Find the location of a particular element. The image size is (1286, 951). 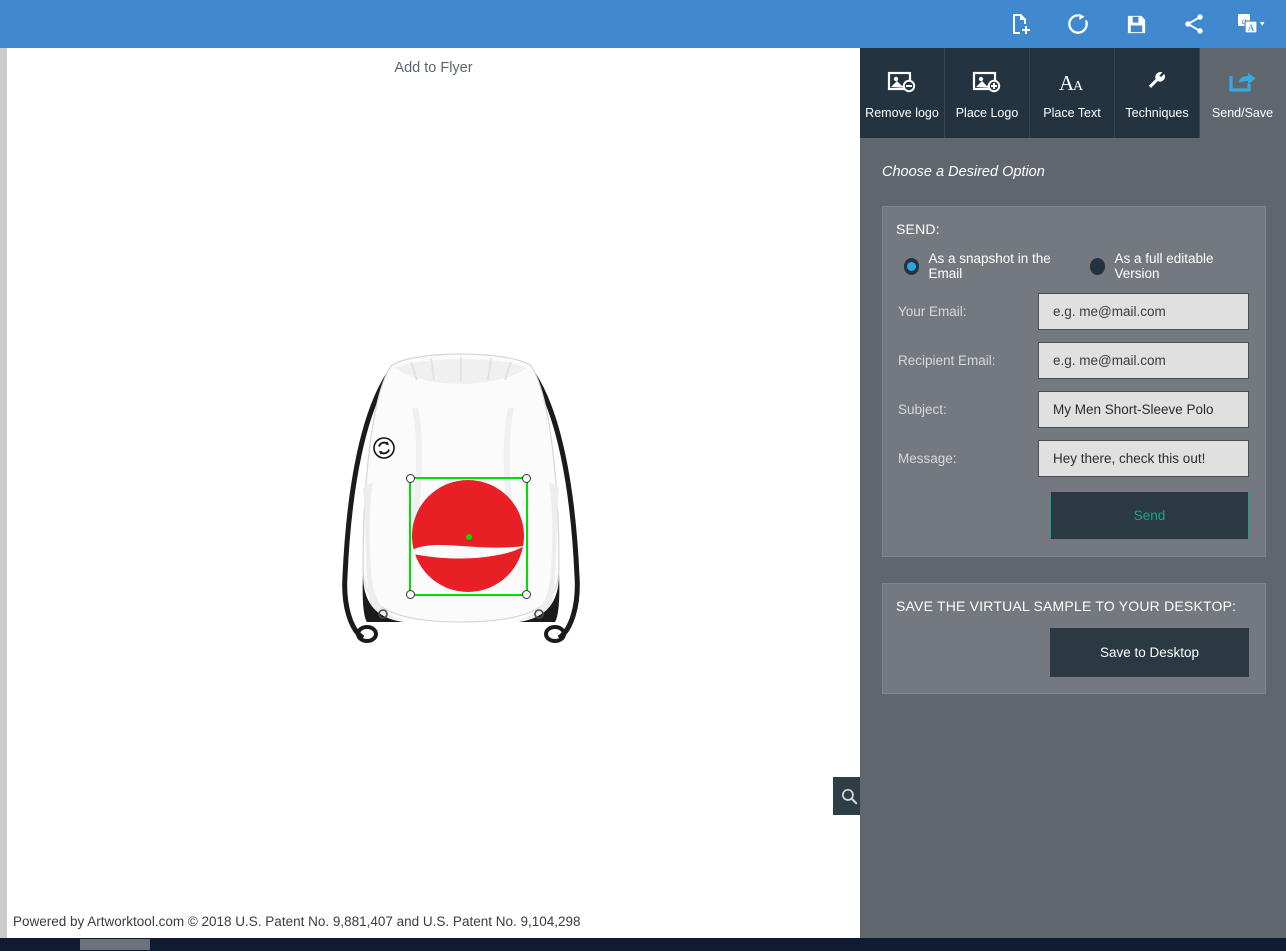

tab-place-logo: Place Logo is located at coordinates (987, 93).